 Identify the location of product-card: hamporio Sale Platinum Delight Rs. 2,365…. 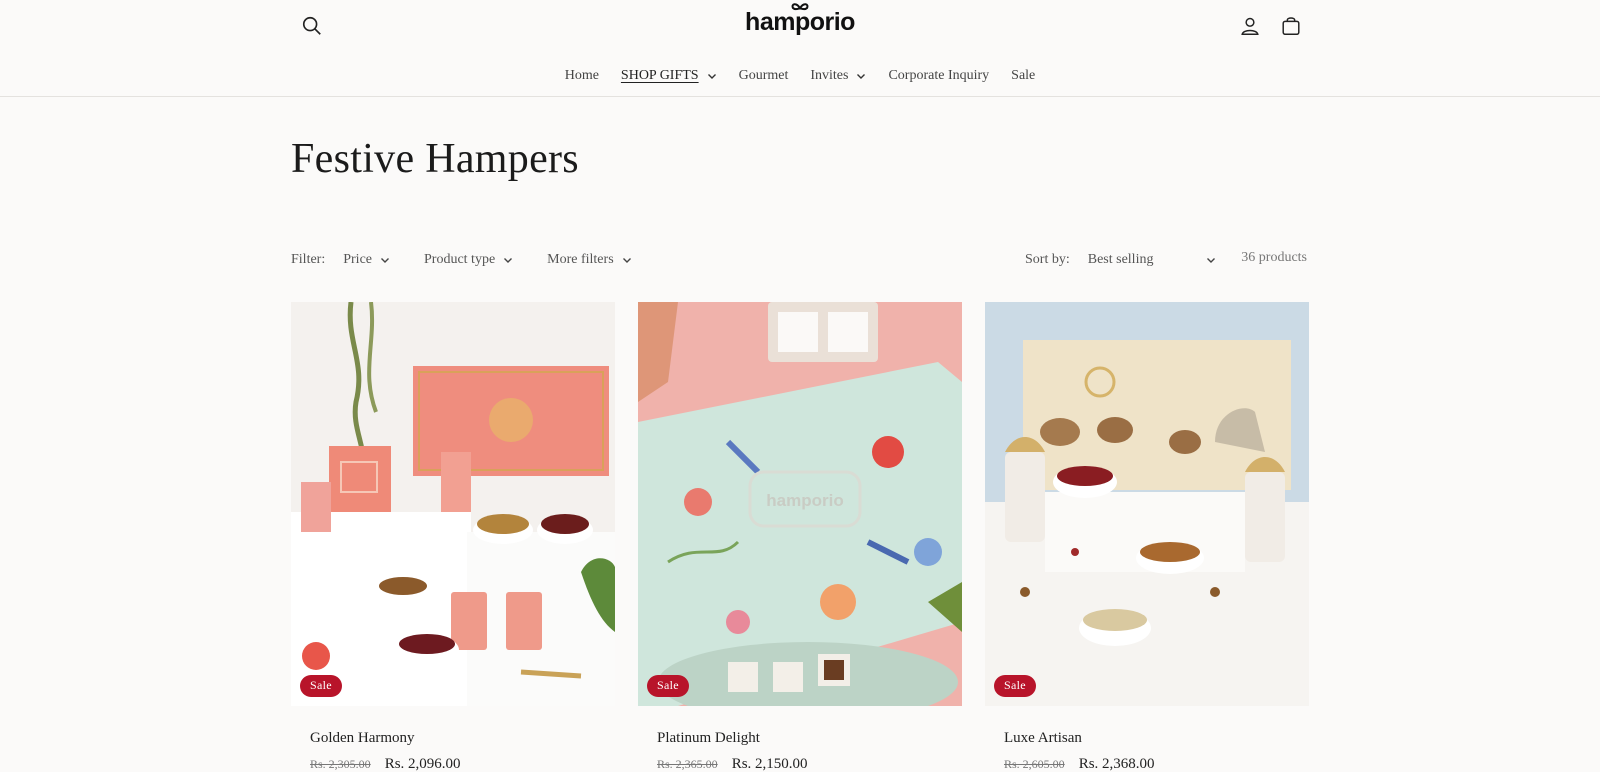
(800, 537).